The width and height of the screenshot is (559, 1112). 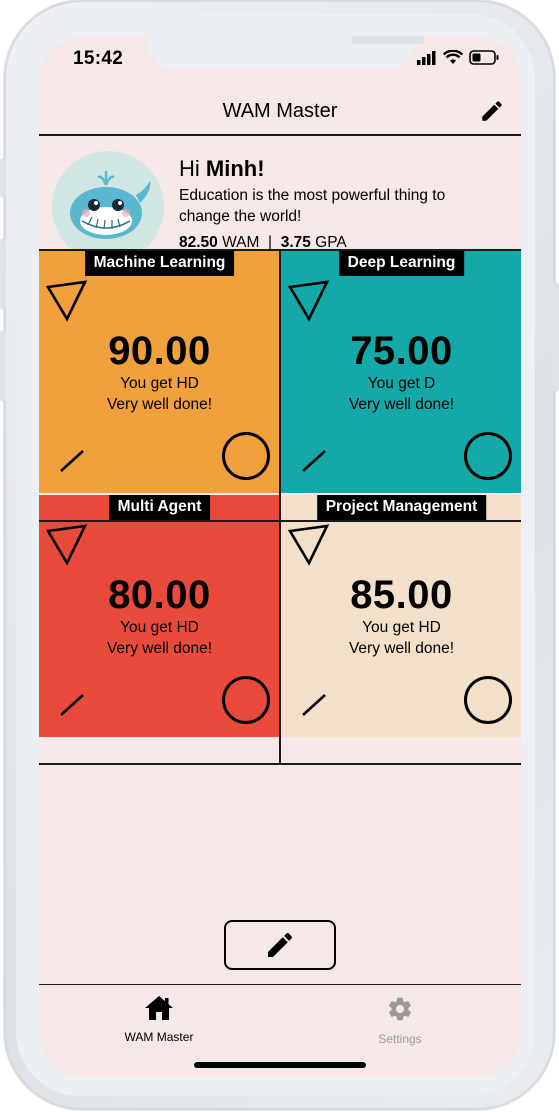 I want to click on app-title: WAM Master, so click(x=280, y=111).